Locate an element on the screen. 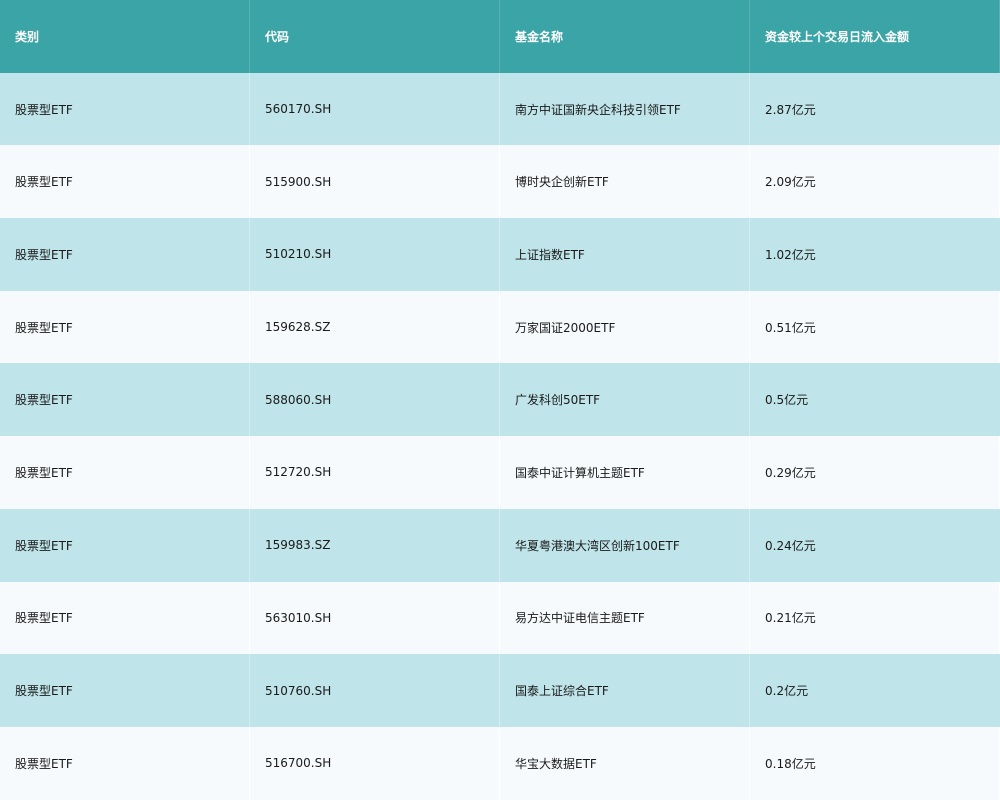 Image resolution: width=1000 pixels, height=800 pixels. table-row: 股票型ETF 560170.SH 南方中证国新央企科技引领ETF 2.87亿元 is located at coordinates (500, 109).